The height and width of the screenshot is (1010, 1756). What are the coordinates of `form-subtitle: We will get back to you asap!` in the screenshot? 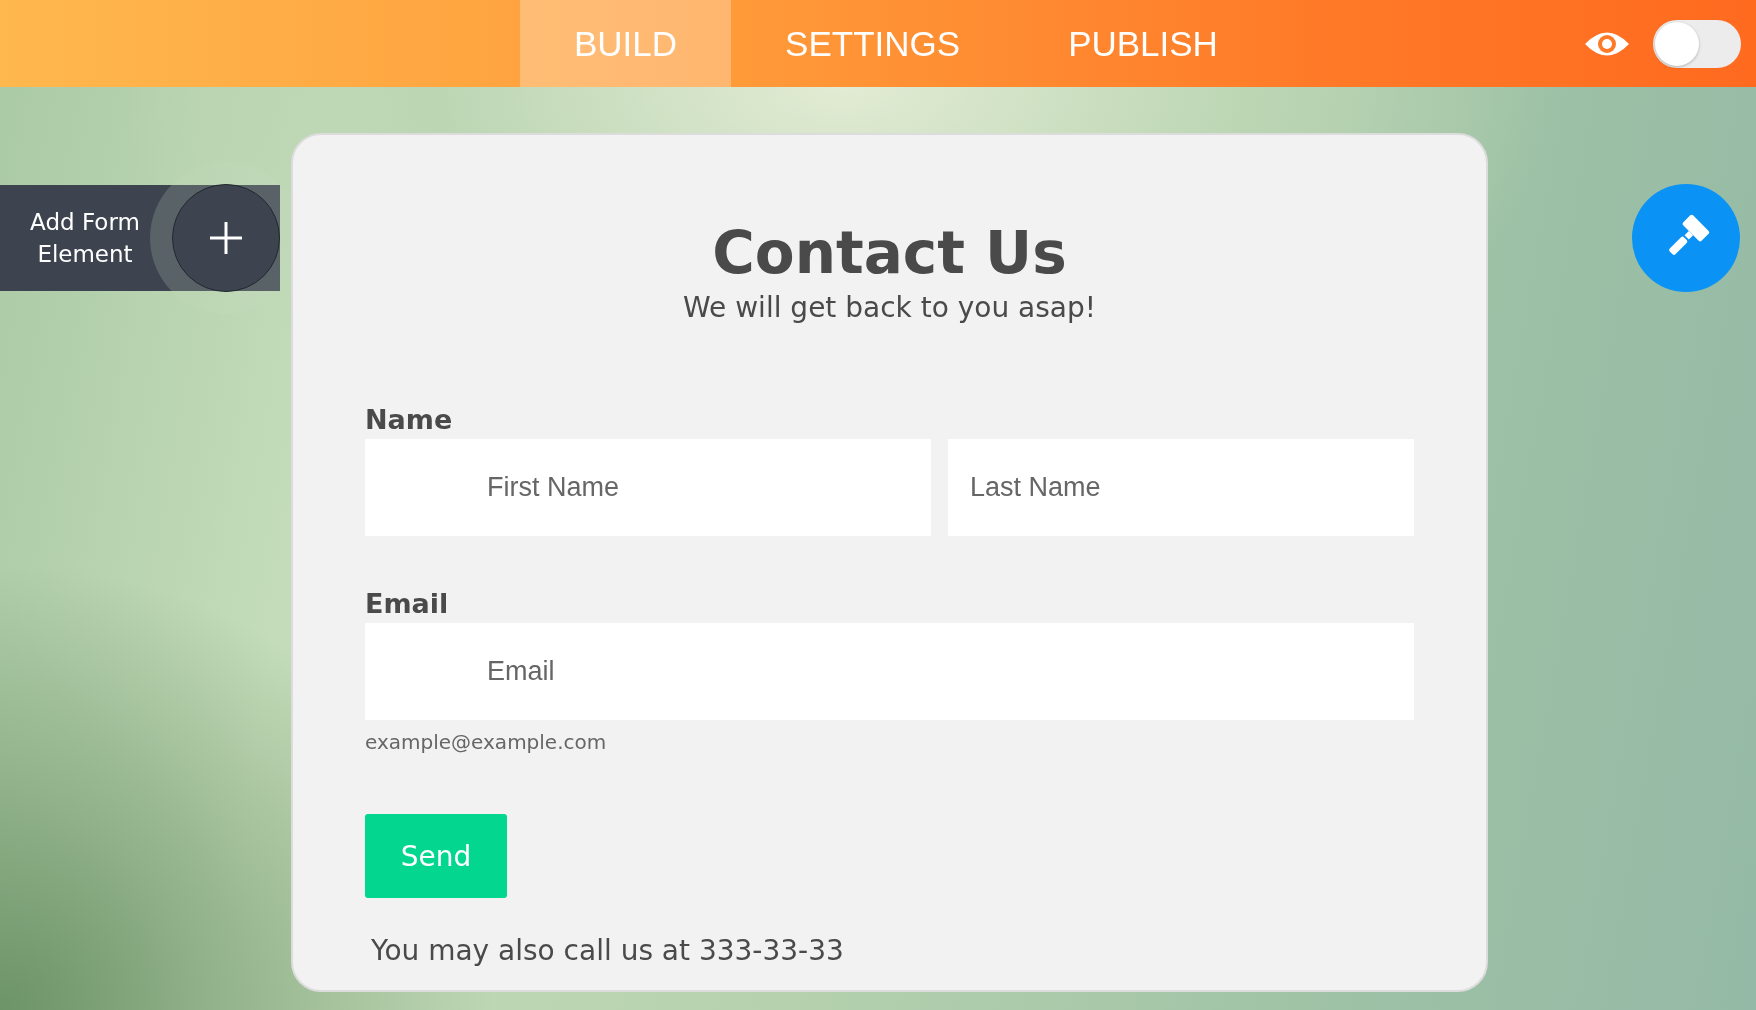 It's located at (889, 307).